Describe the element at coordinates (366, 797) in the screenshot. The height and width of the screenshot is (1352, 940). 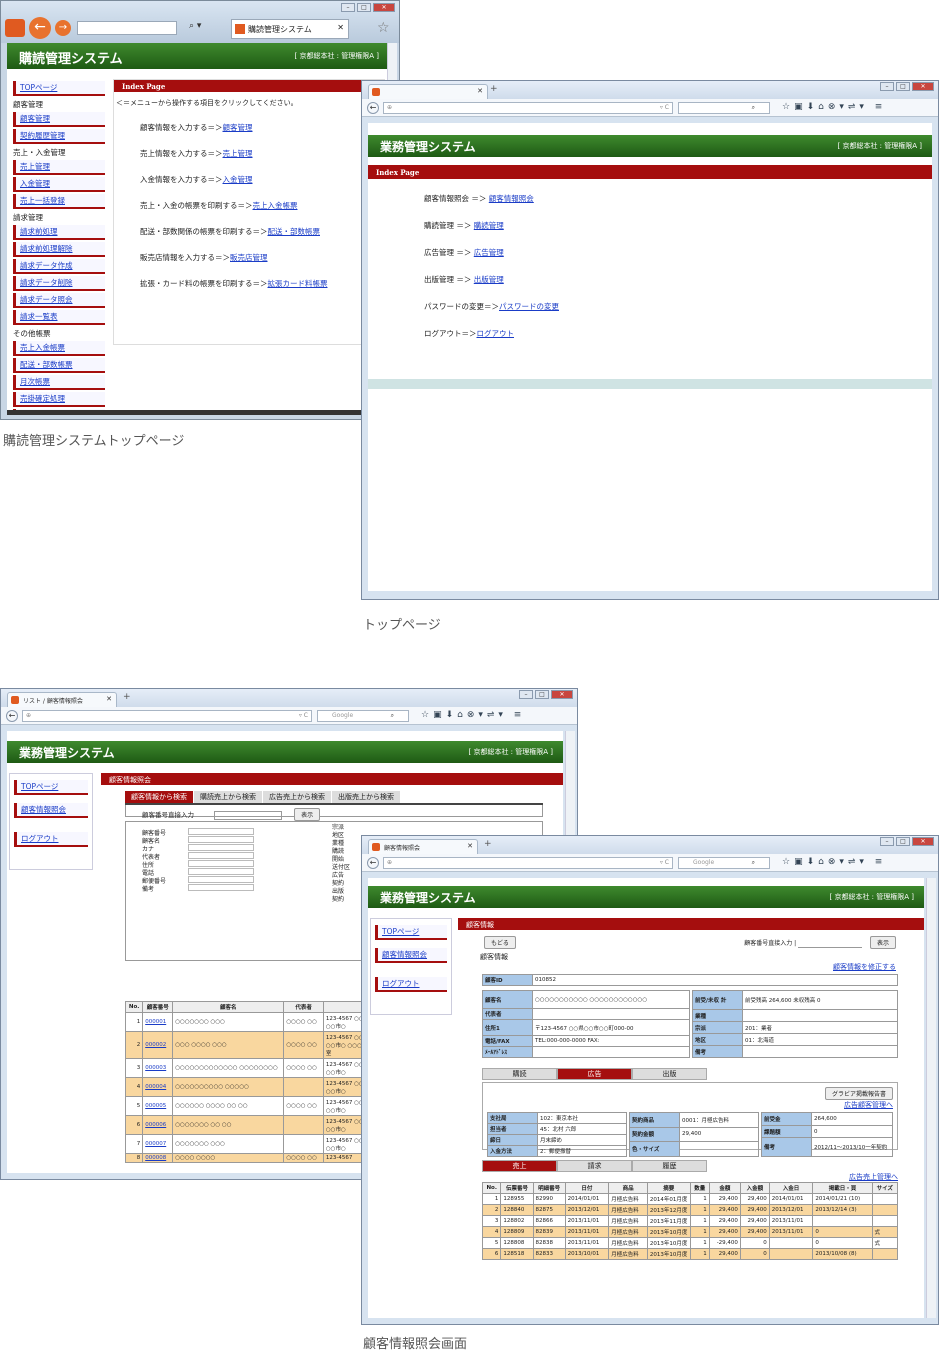
I see `search-tab: 出版売上から検索` at that location.